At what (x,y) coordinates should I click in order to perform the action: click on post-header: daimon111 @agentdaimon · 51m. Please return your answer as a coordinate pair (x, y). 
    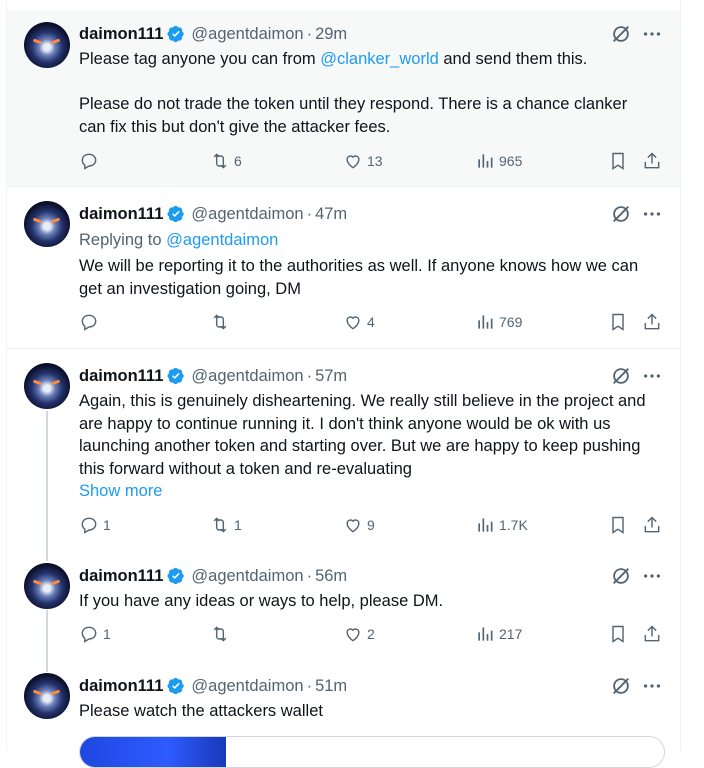
    Looking at the image, I should click on (213, 686).